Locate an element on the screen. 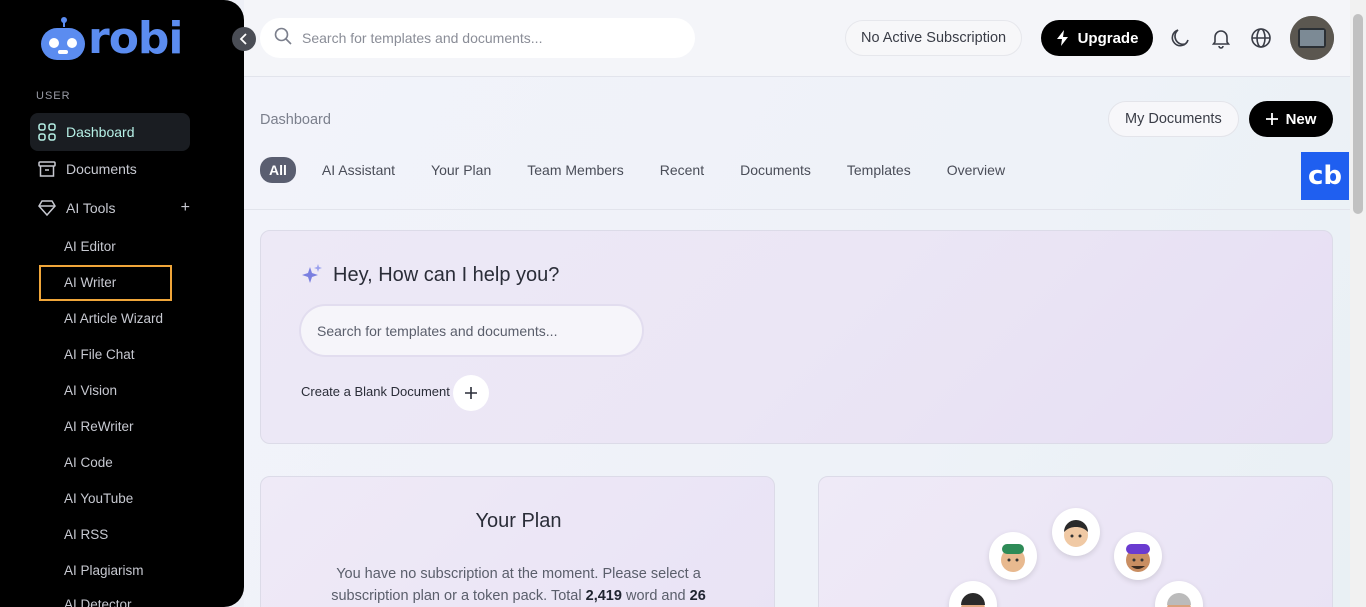 The image size is (1366, 607). tab-your-plan: Your Plan is located at coordinates (461, 170).